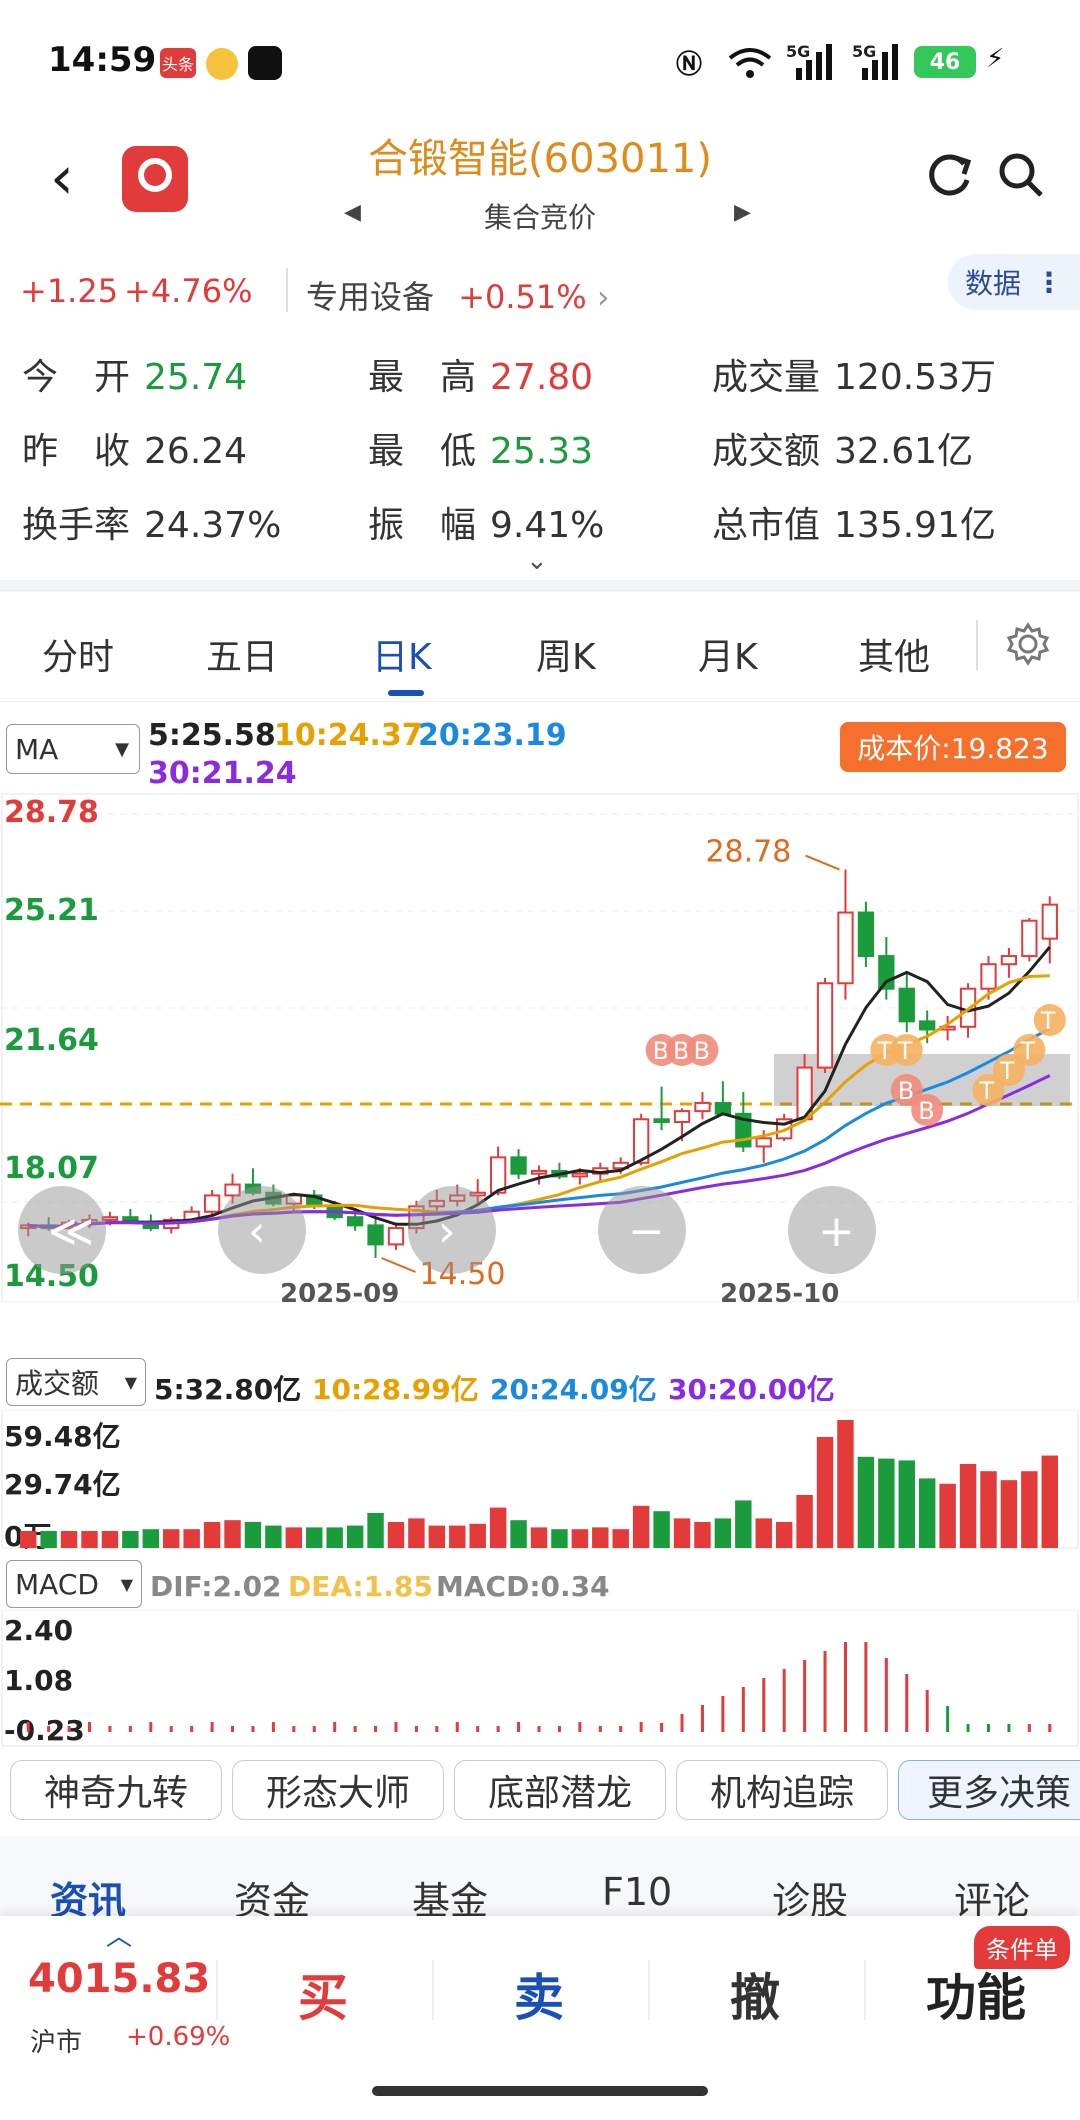  I want to click on tab-4: 月K, so click(728, 654).